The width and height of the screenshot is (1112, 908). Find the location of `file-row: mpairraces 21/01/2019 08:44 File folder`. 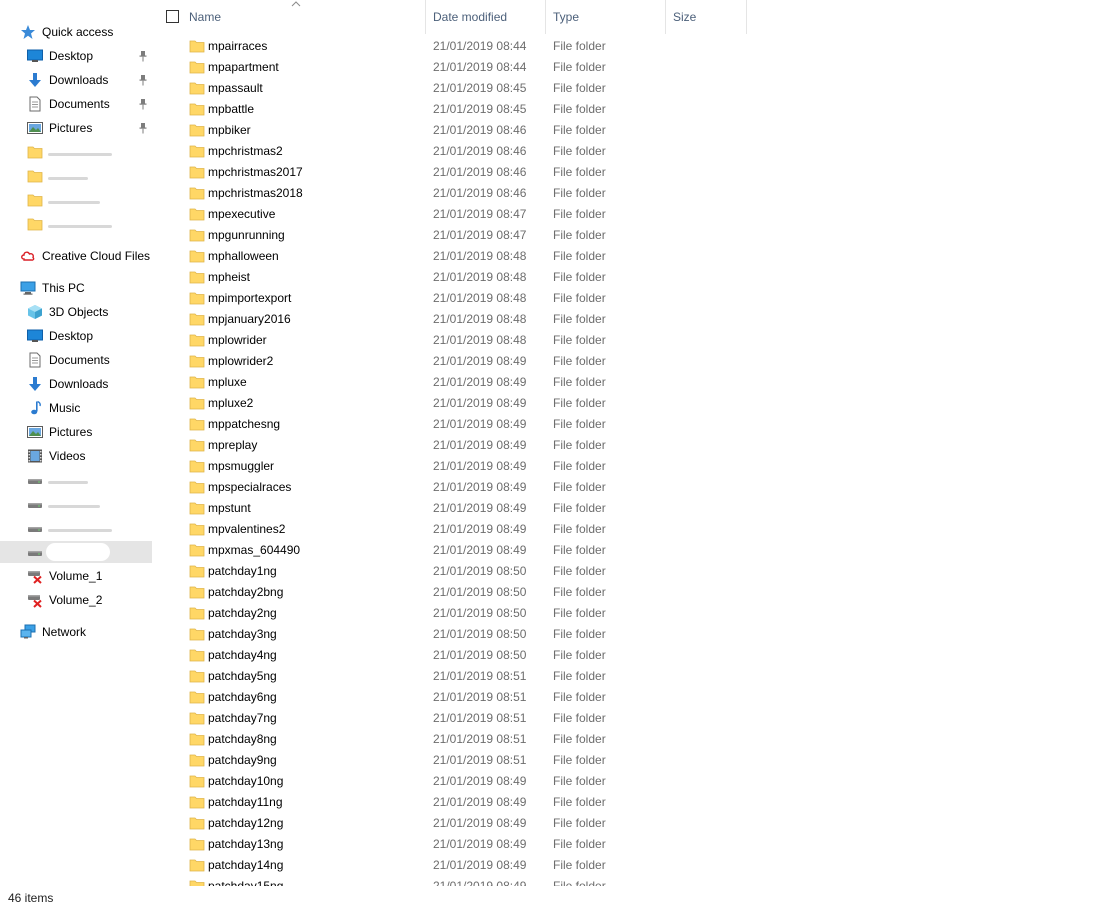

file-row: mpairraces 21/01/2019 08:44 File folder is located at coordinates (456, 45).